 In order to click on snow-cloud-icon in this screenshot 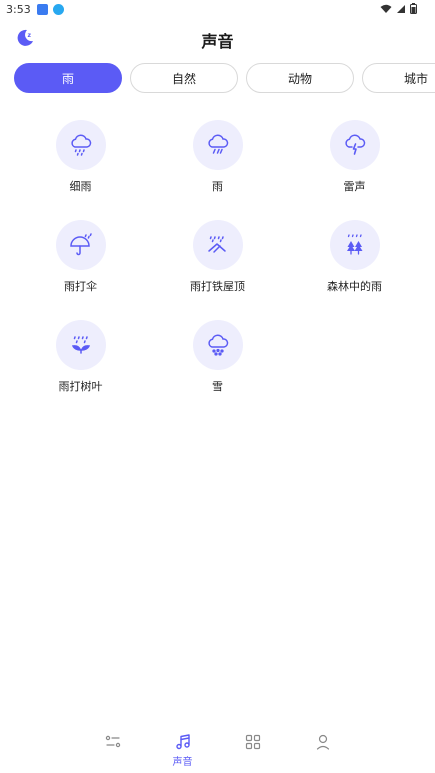, I will do `click(217, 345)`.